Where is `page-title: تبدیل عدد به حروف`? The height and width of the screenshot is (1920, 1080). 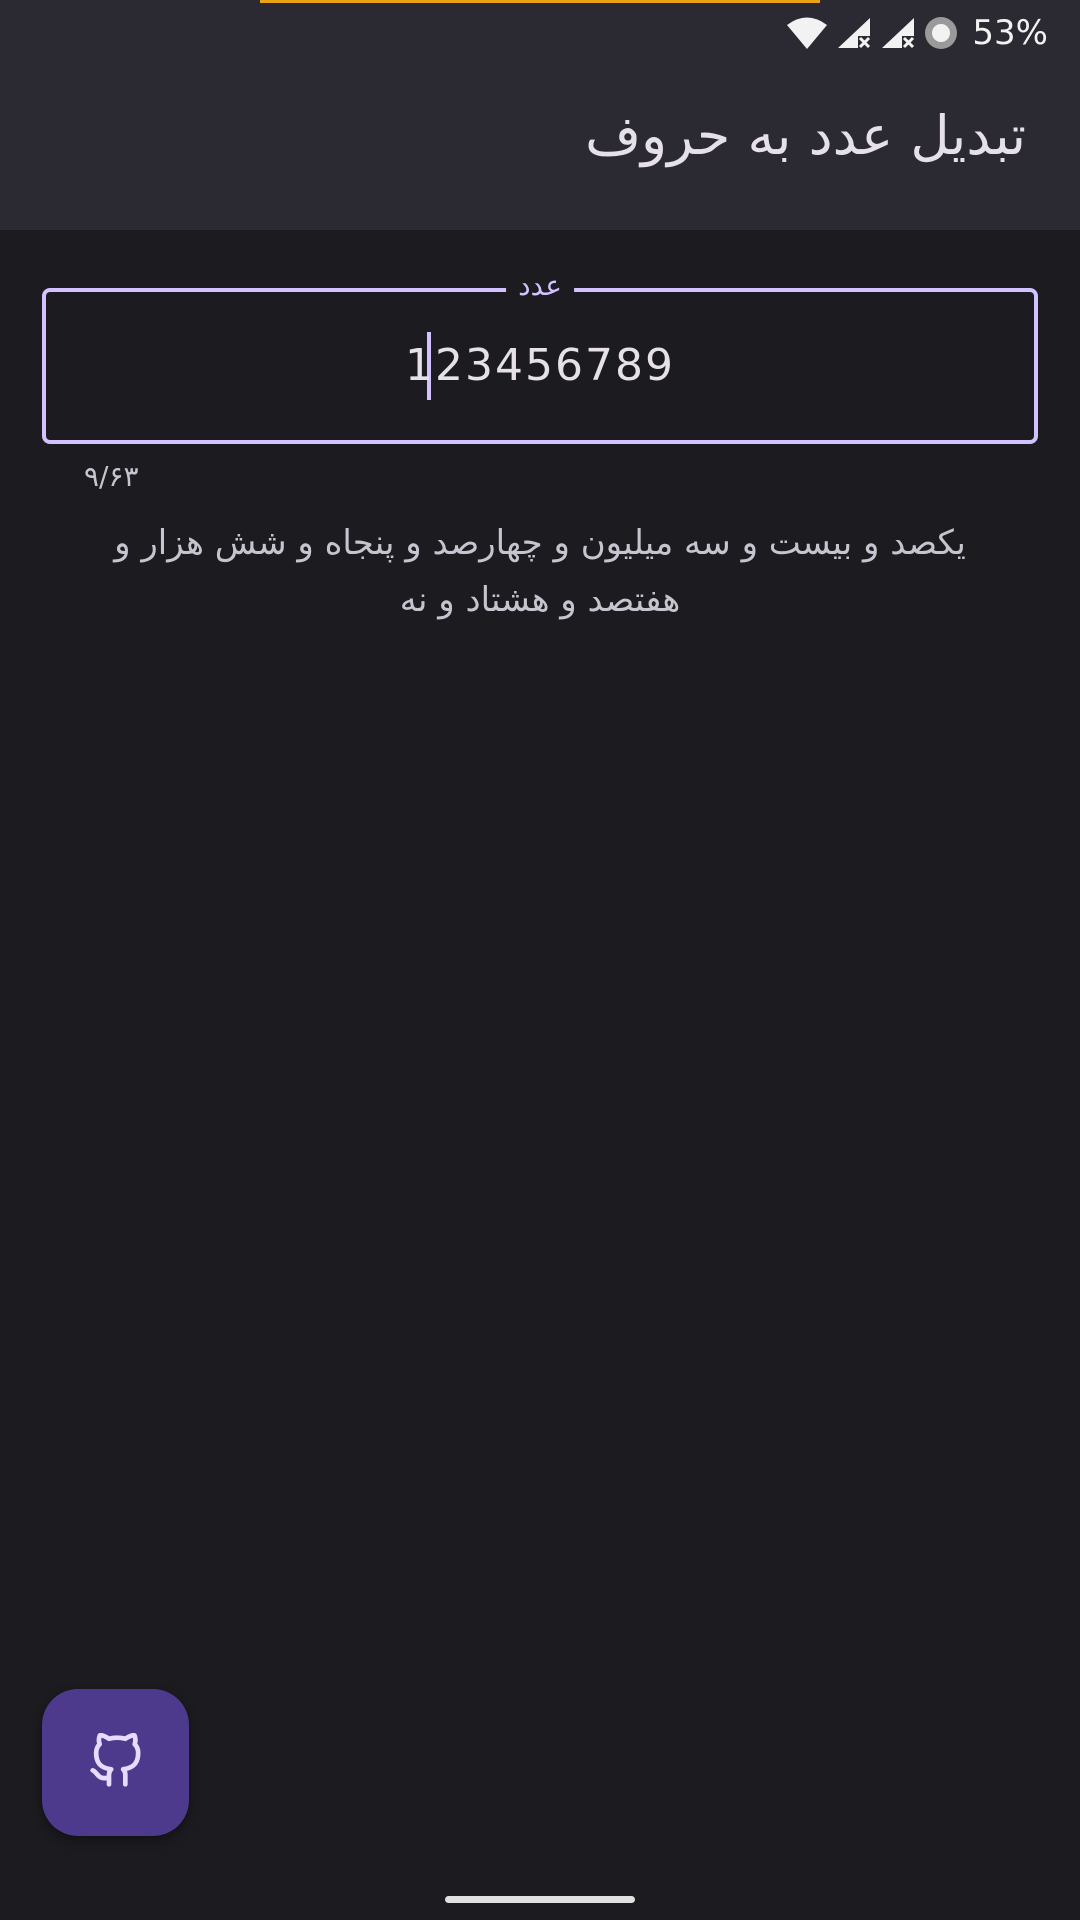 page-title: تبدیل عدد به حروف is located at coordinates (805, 135).